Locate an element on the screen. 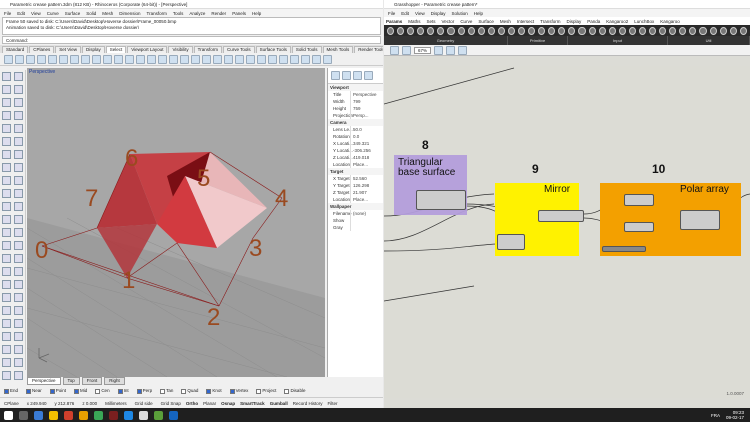 The height and width of the screenshot is (422, 750). rhino-menu-item: Panels is located at coordinates (239, 13).